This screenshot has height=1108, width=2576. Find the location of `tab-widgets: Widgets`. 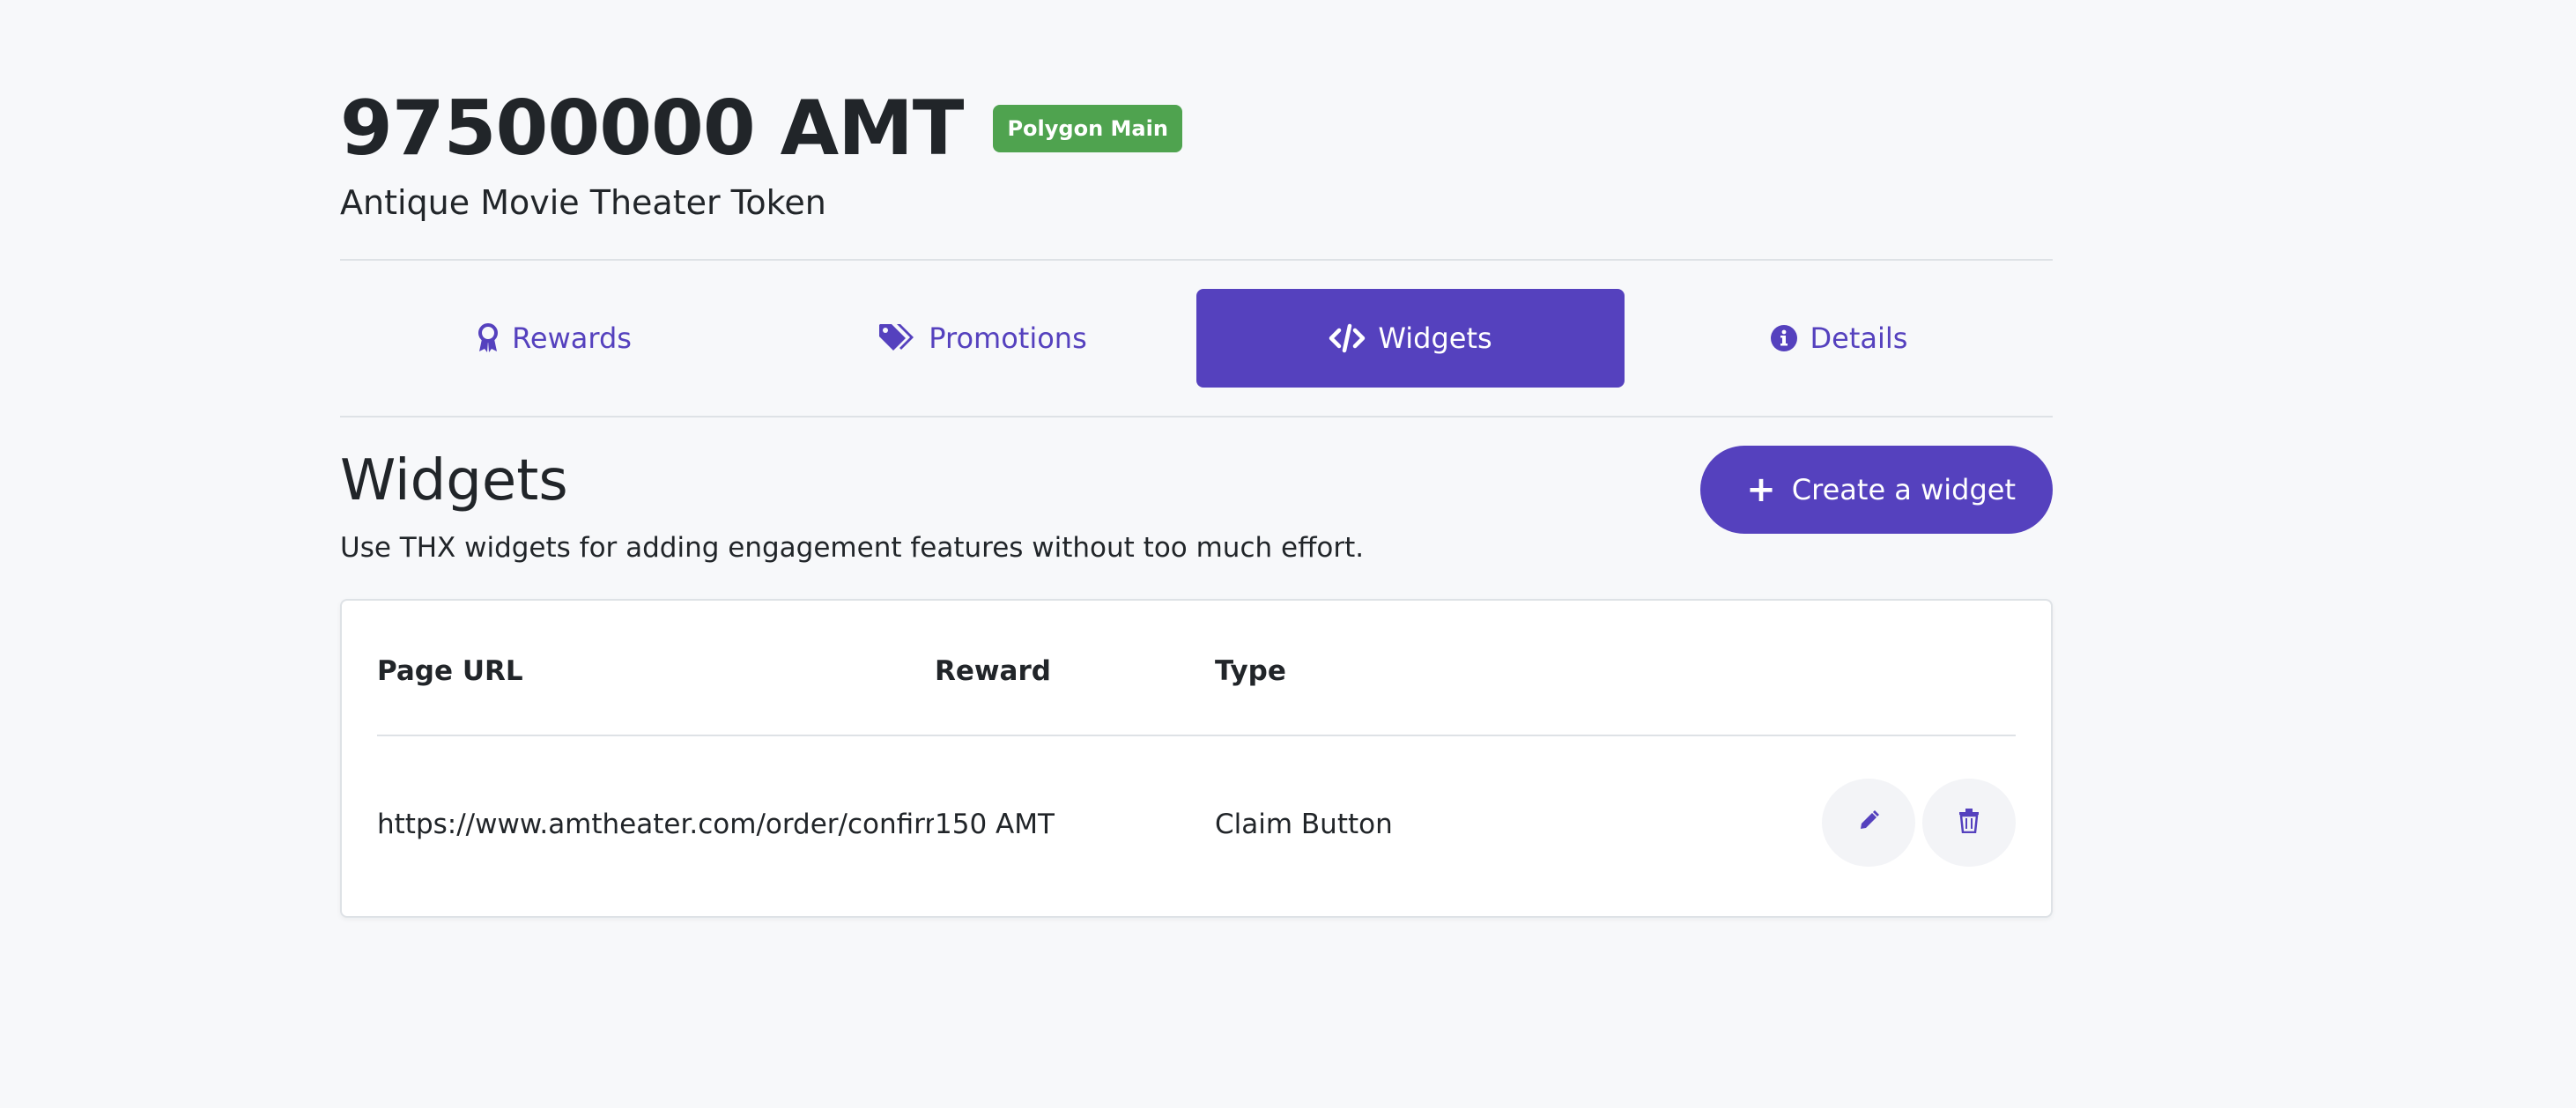

tab-widgets: Widgets is located at coordinates (1410, 338).